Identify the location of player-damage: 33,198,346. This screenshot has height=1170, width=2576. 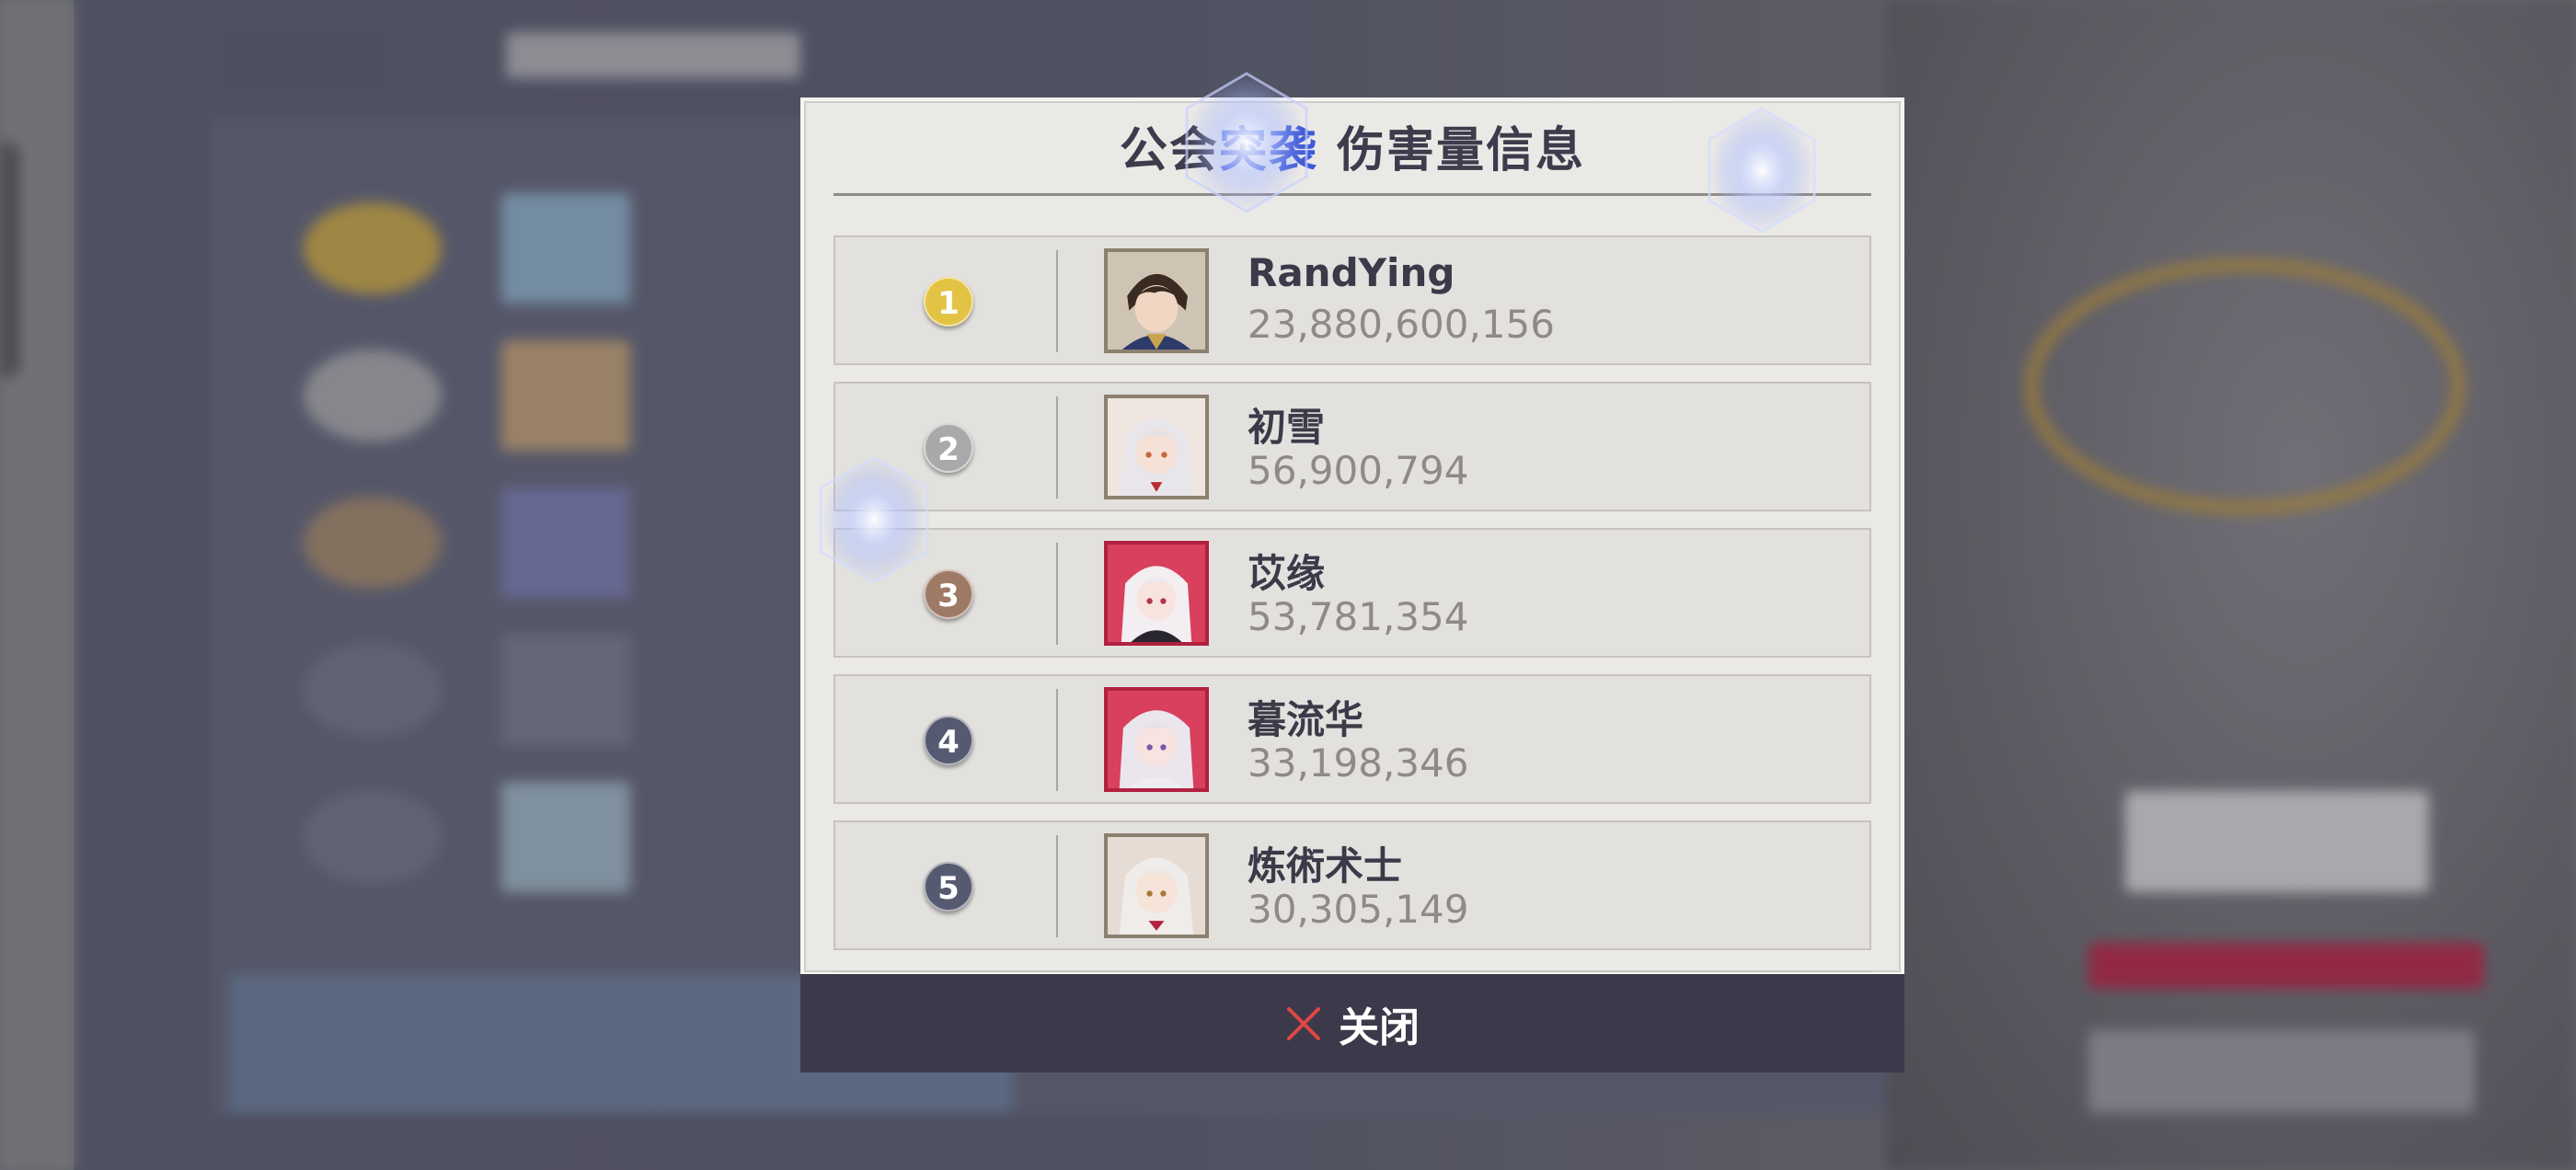
(1358, 763).